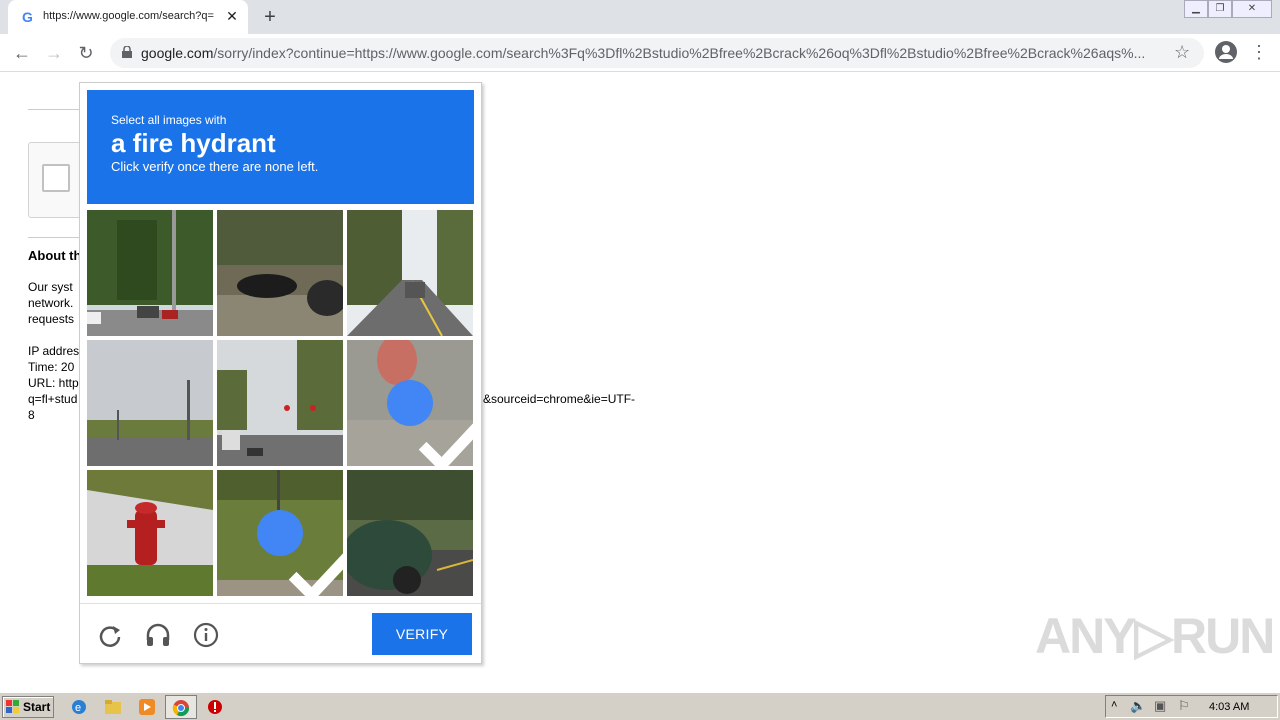  Describe the element at coordinates (54, 383) in the screenshot. I see `request-info: IP addres Time: 20 URL: http q=fl+stud 8` at that location.